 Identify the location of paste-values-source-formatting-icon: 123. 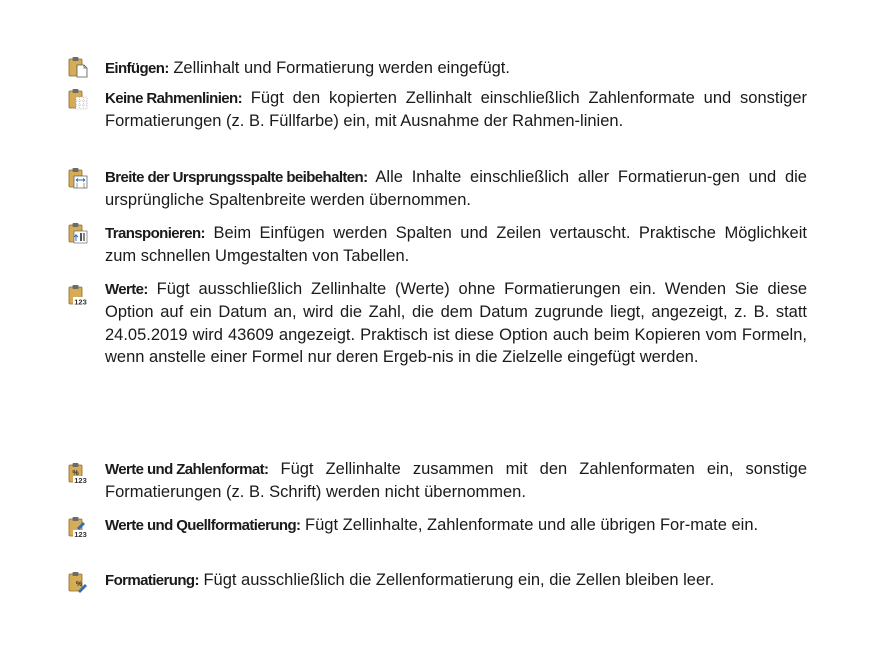
(78, 527).